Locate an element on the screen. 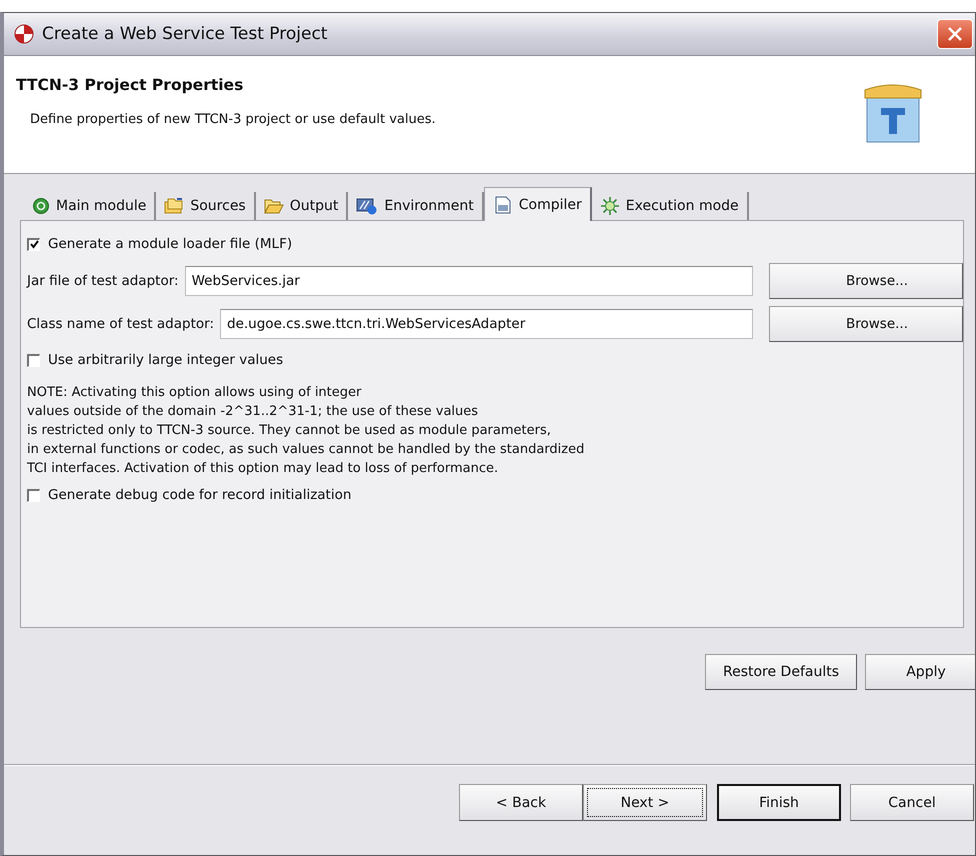 This screenshot has width=976, height=856. module-icon is located at coordinates (41, 206).